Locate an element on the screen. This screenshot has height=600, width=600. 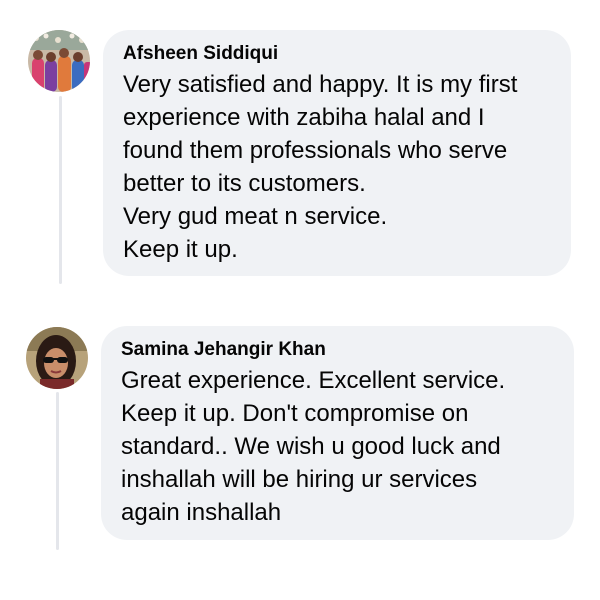
comment-text-line: experience with zabiha halal and I is located at coordinates (304, 117).